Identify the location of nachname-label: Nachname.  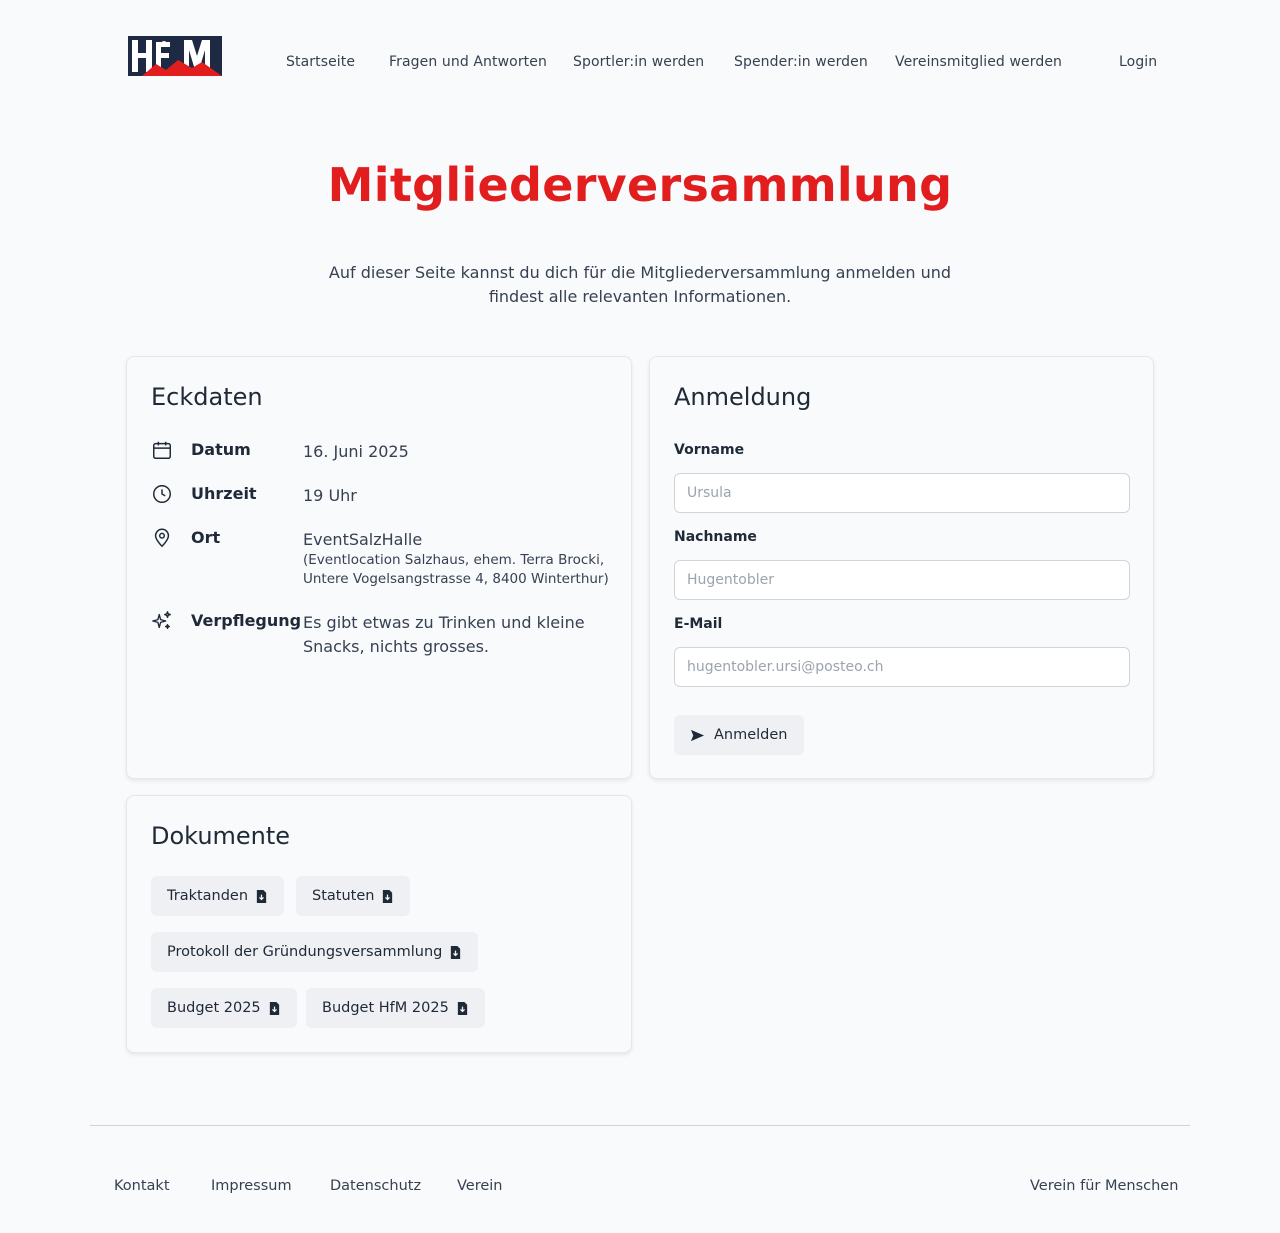
(715, 537).